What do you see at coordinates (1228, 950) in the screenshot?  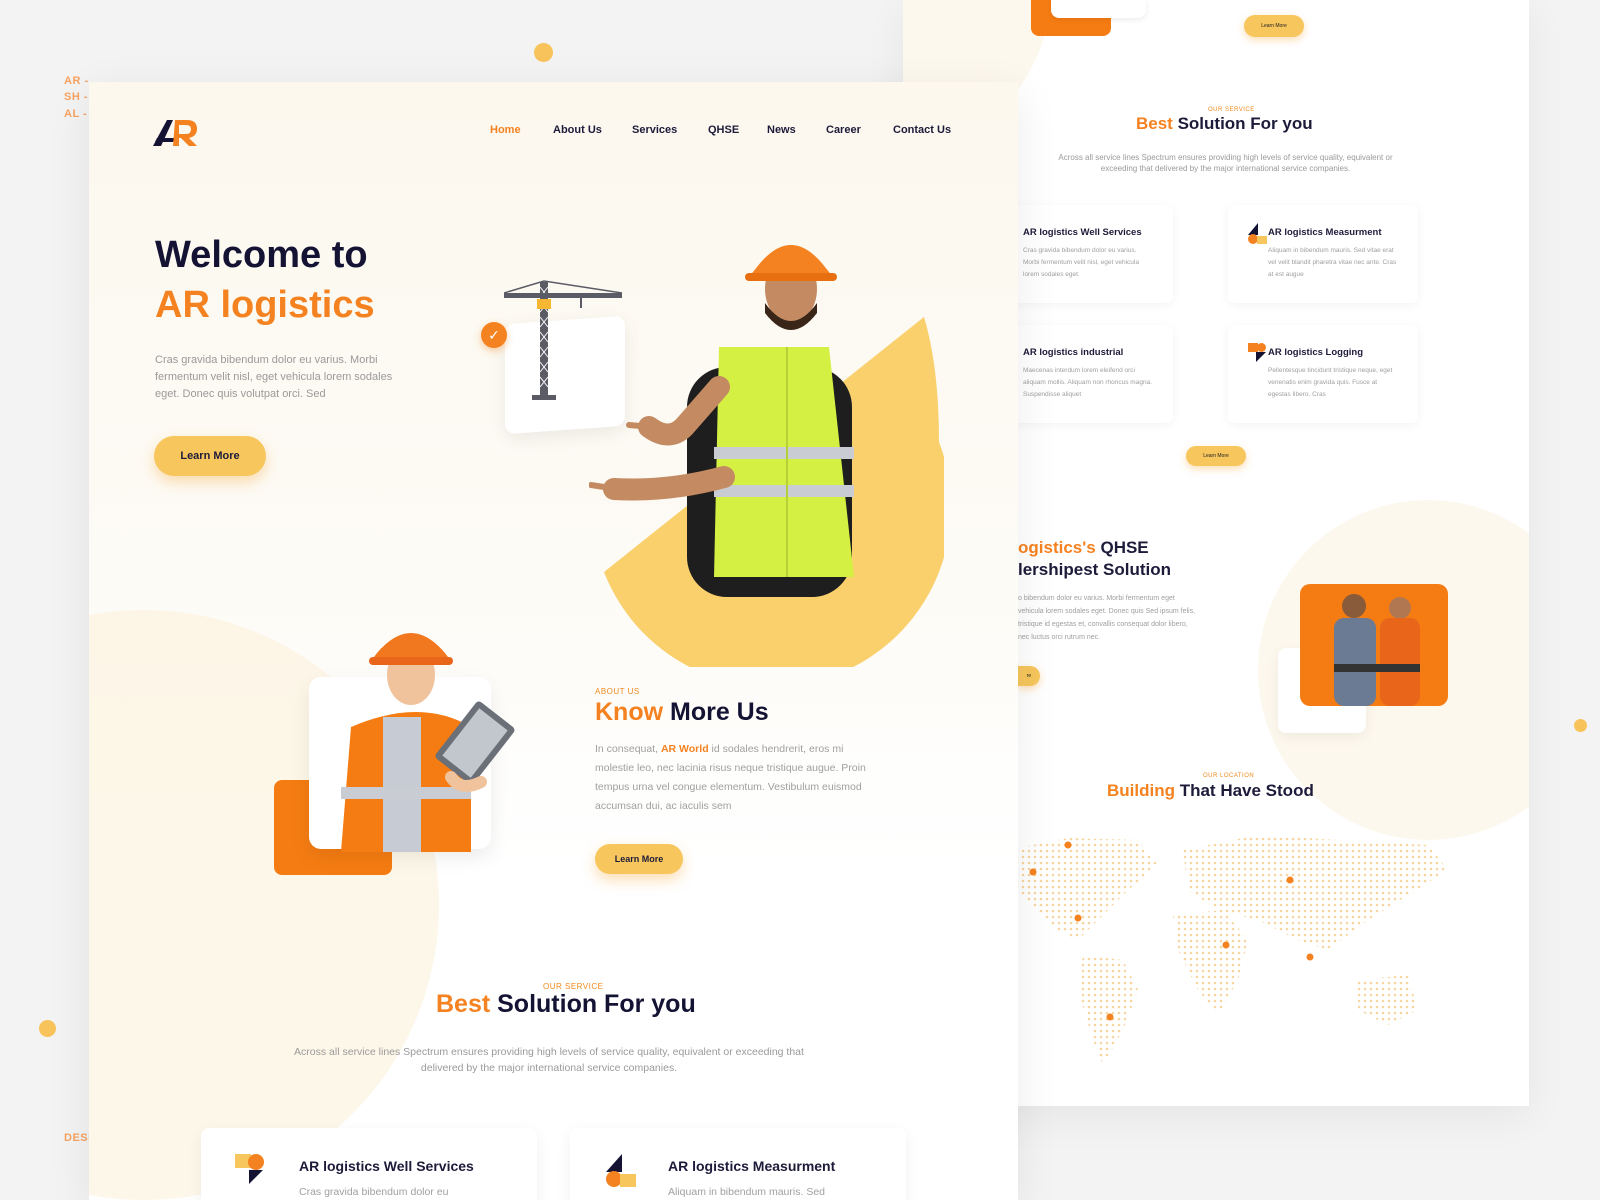 I see `world-map` at bounding box center [1228, 950].